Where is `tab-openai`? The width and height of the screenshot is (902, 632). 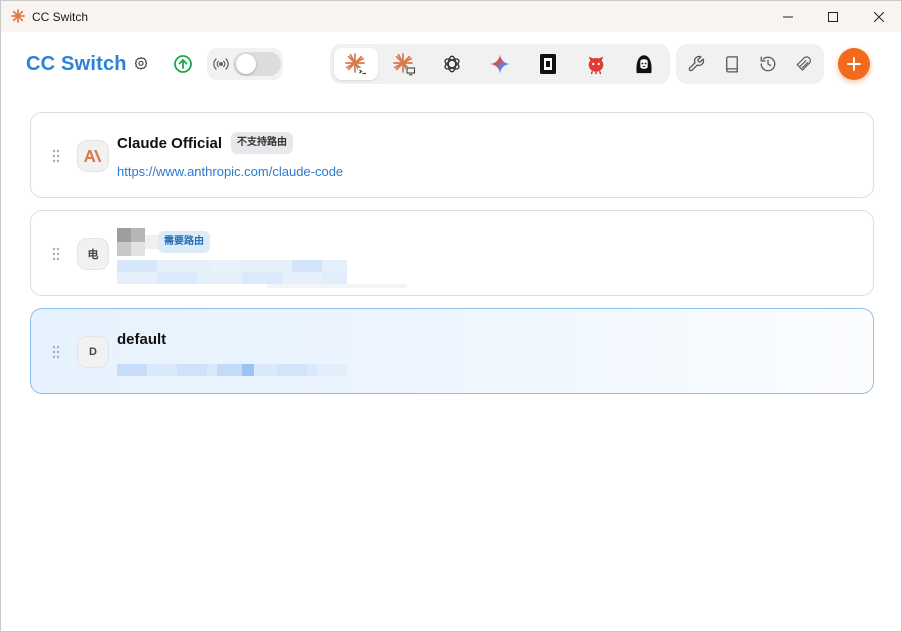 tab-openai is located at coordinates (452, 64).